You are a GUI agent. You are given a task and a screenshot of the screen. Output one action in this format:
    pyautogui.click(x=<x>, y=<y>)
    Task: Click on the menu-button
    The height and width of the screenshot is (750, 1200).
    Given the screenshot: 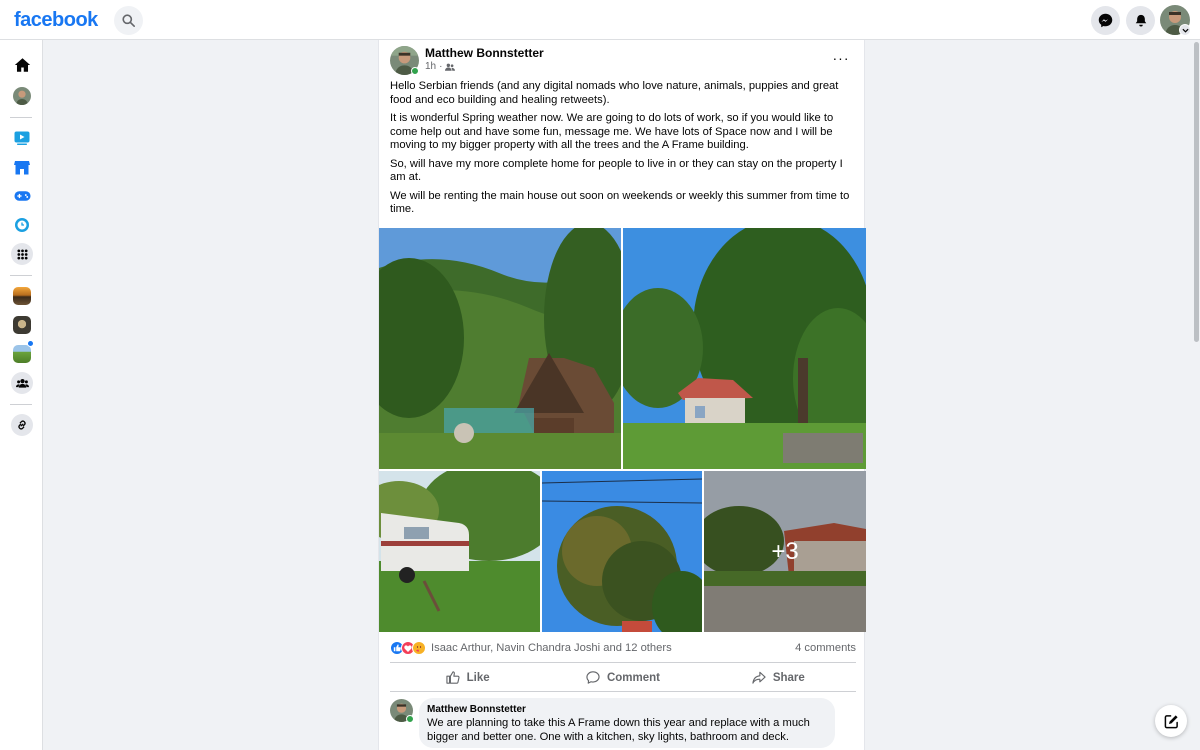 What is the action you would take?
    pyautogui.click(x=22, y=254)
    